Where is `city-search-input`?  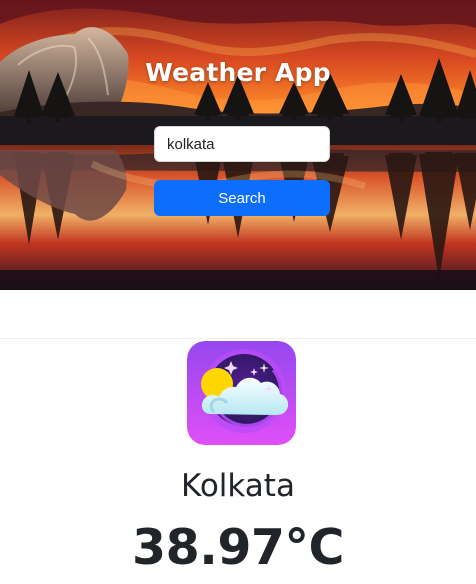
city-search-input is located at coordinates (242, 144).